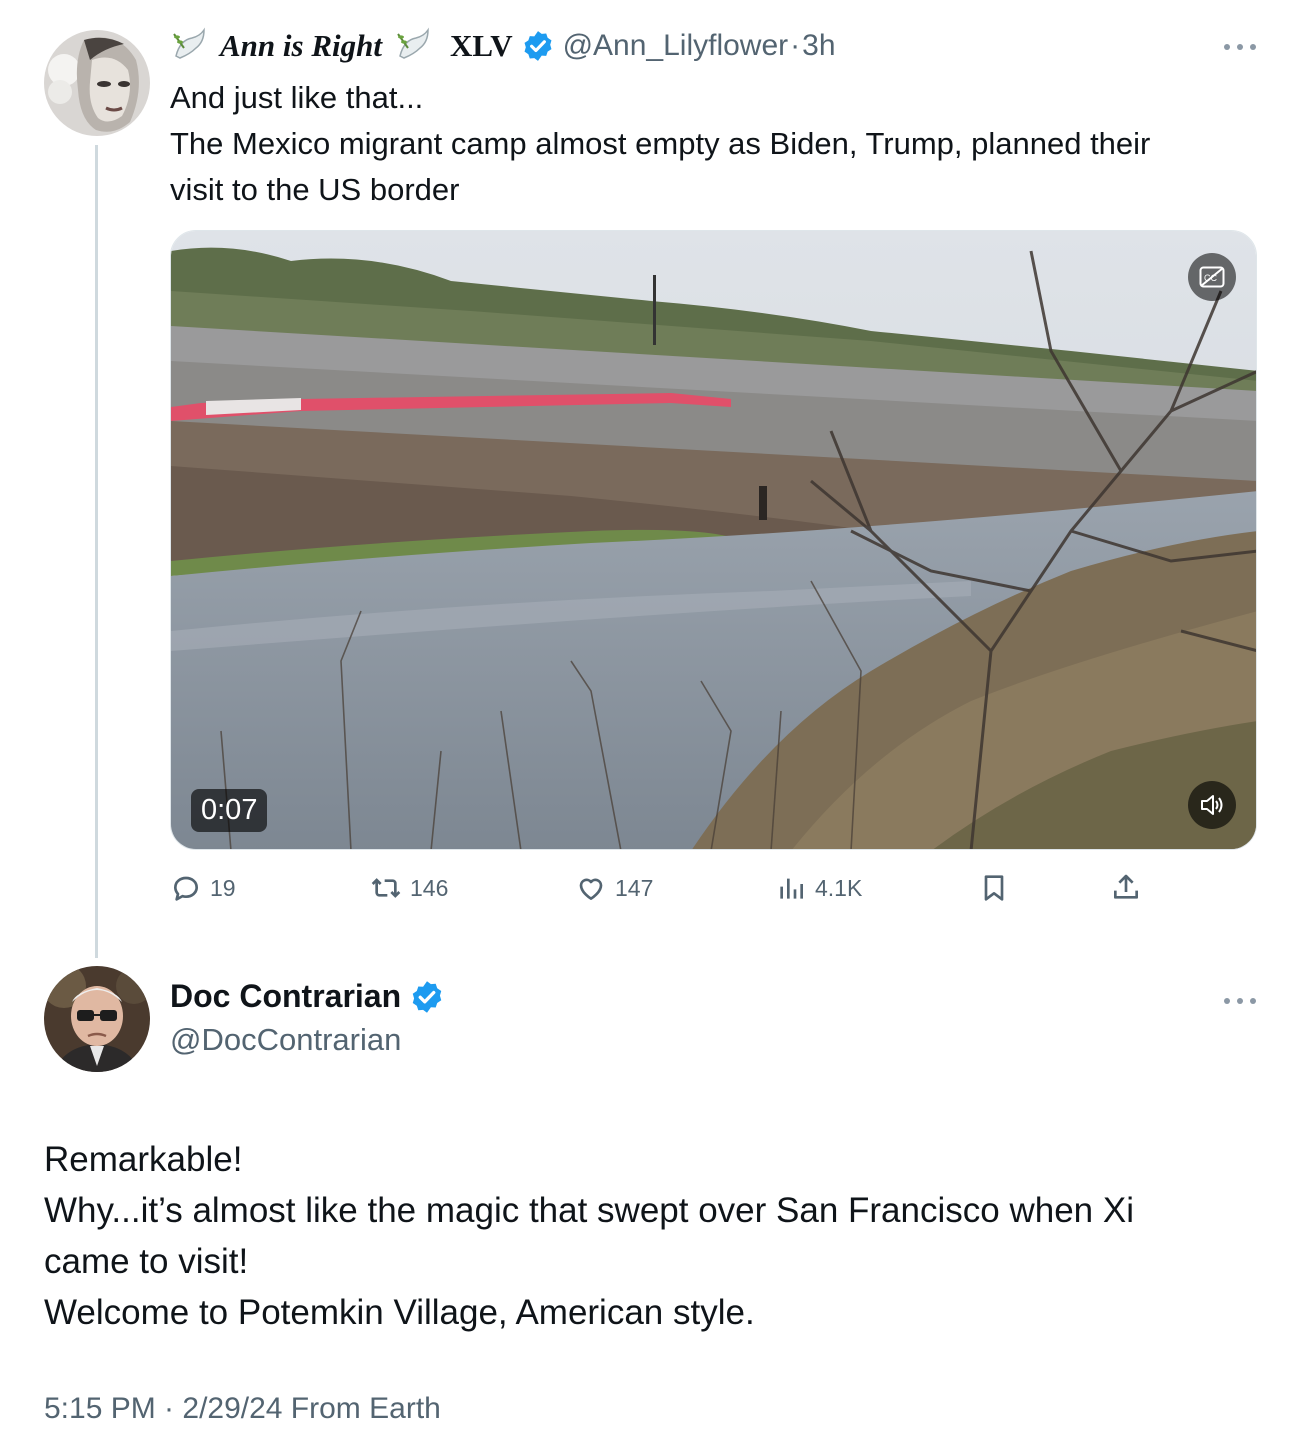 This screenshot has height=1452, width=1305. What do you see at coordinates (818, 46) in the screenshot?
I see `parent-timestamp: 3h` at bounding box center [818, 46].